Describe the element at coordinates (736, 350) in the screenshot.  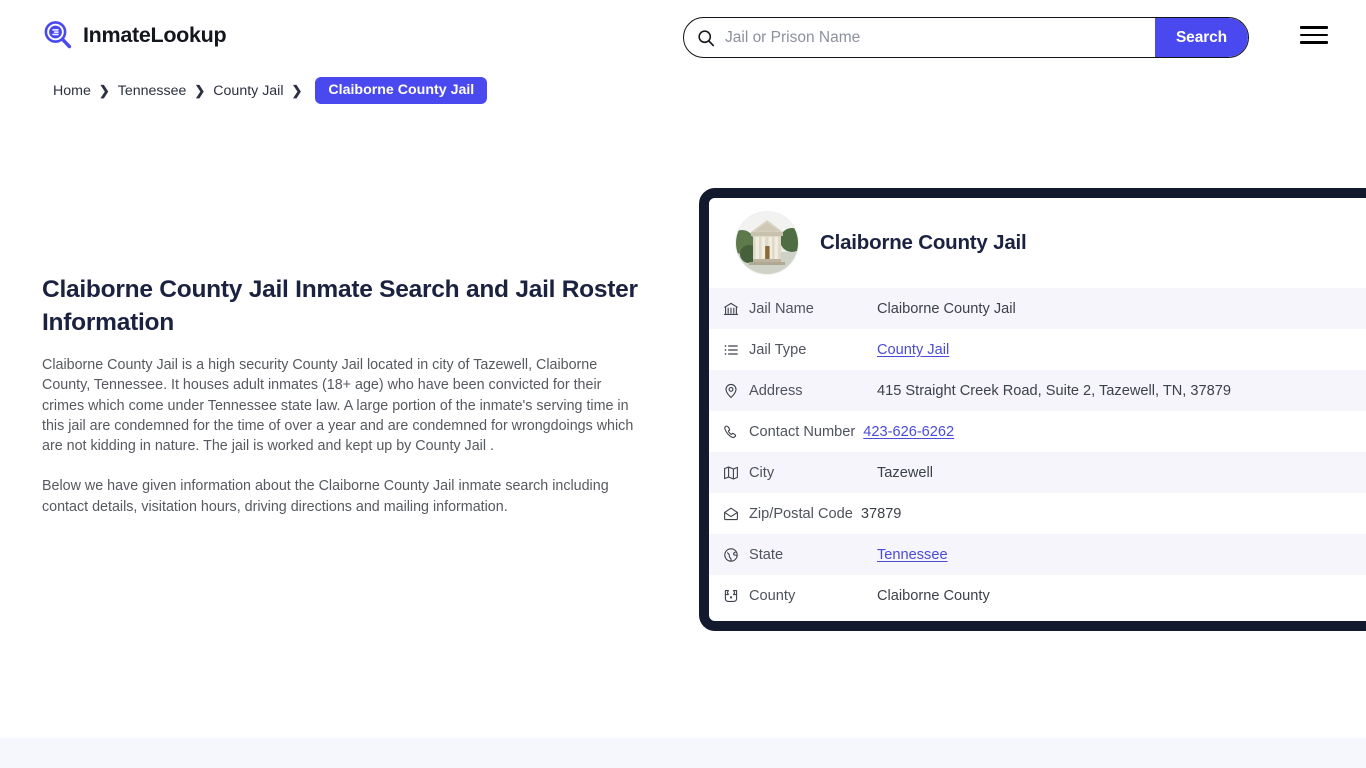
I see `list-icon` at that location.